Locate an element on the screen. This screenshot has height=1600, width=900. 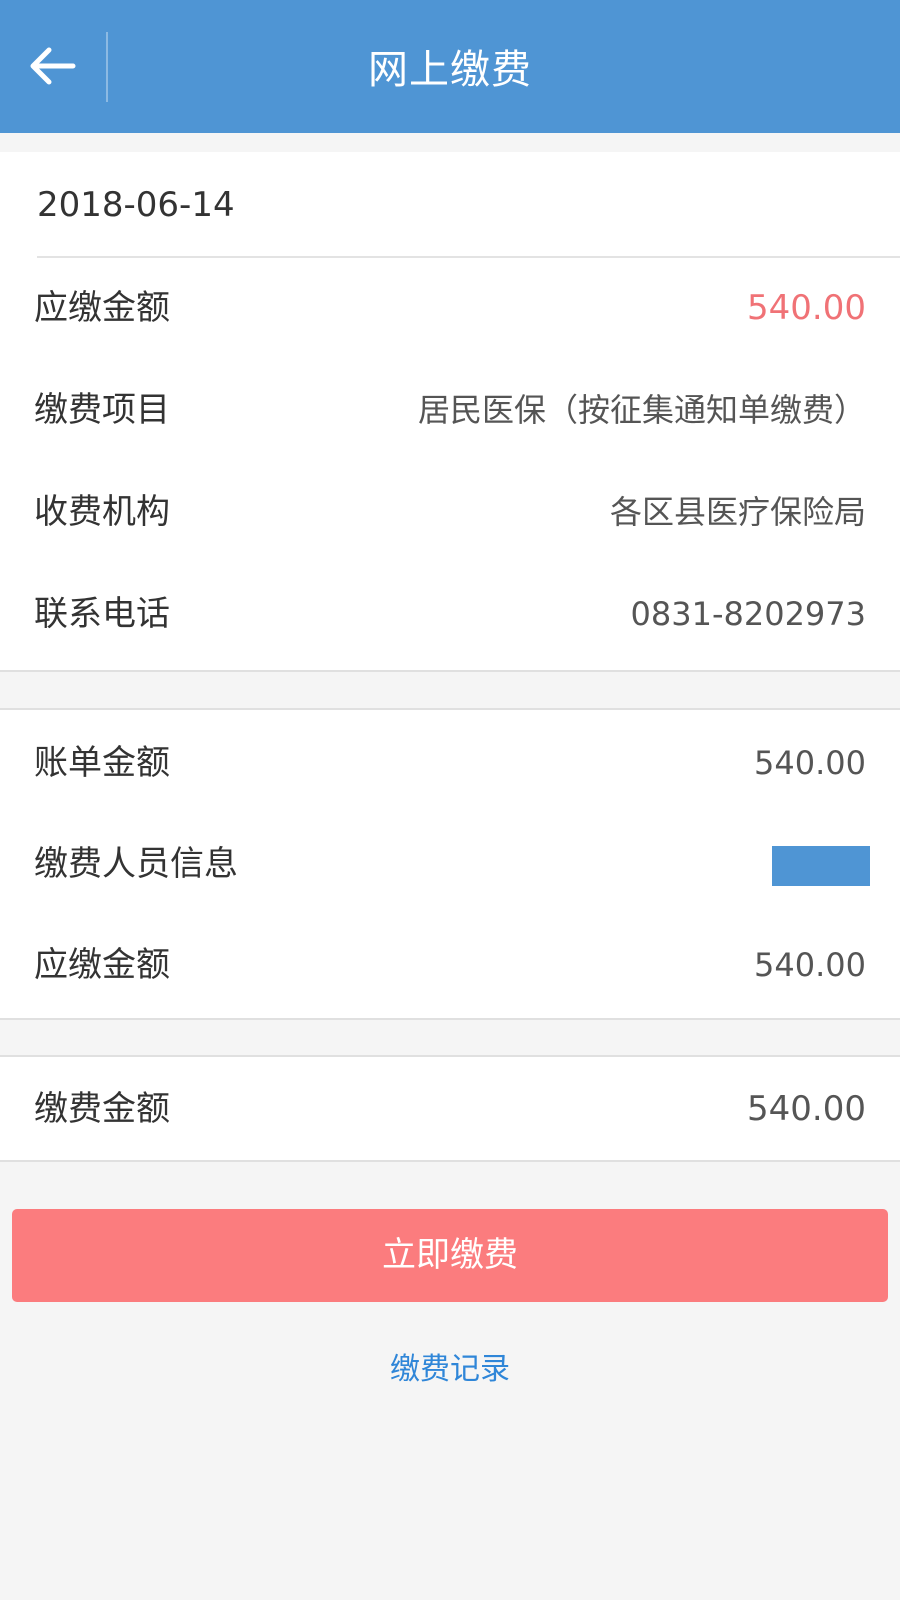
app-header: 网上缴费 is located at coordinates (450, 66).